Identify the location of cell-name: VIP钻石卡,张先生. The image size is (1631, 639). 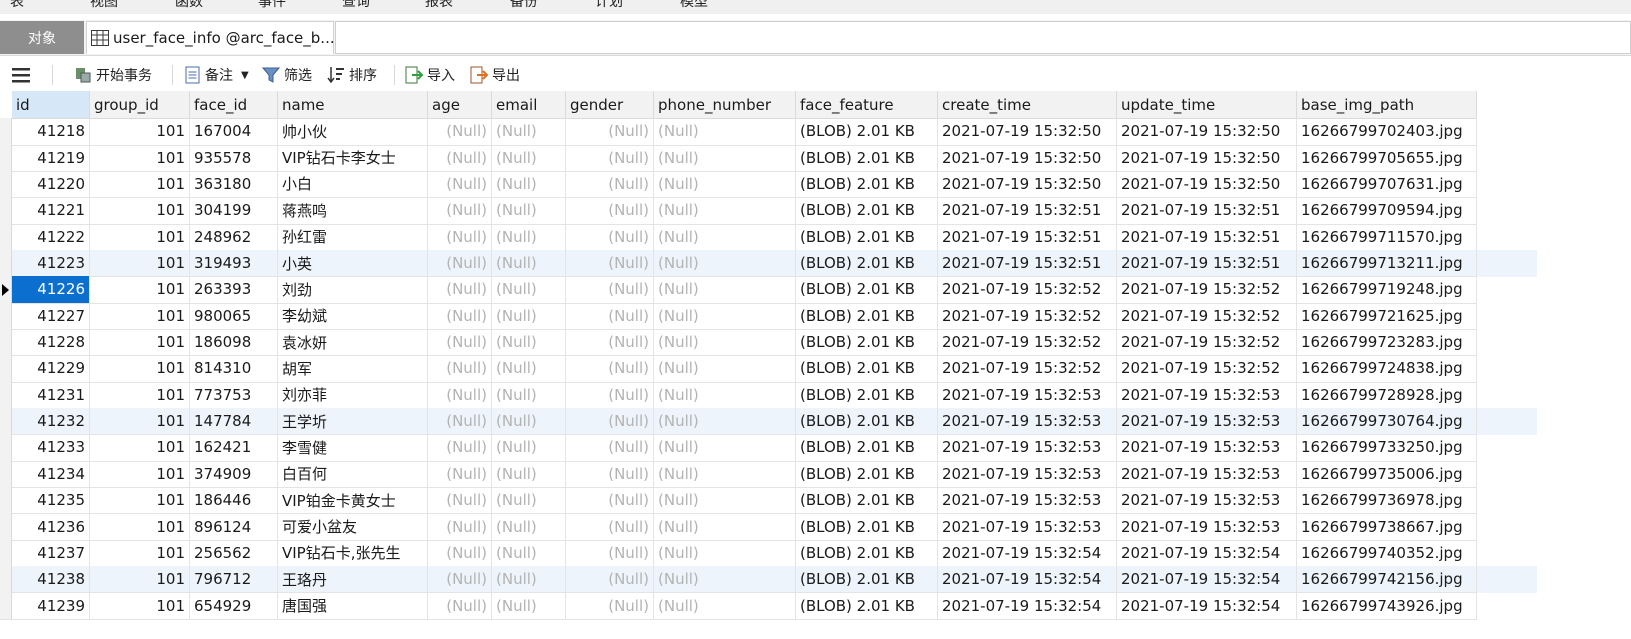
(353, 553).